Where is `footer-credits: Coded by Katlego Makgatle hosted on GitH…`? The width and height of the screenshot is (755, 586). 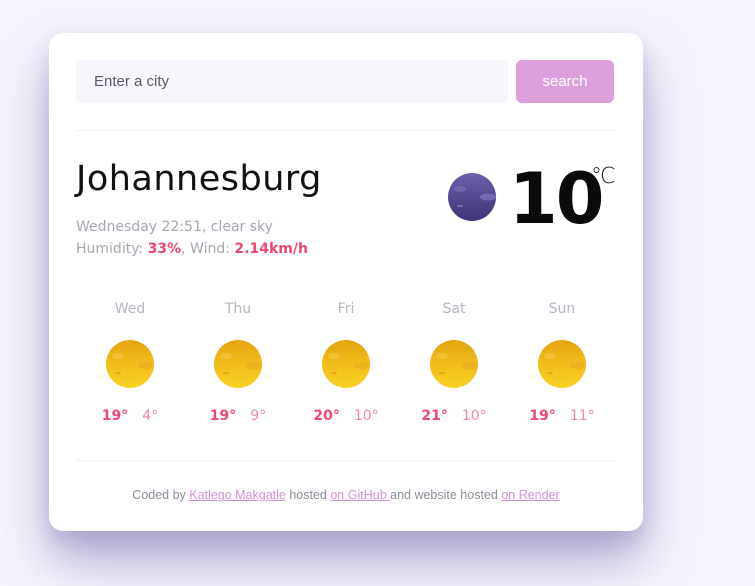 footer-credits: Coded by Katlego Makgatle hosted on GitH… is located at coordinates (346, 495).